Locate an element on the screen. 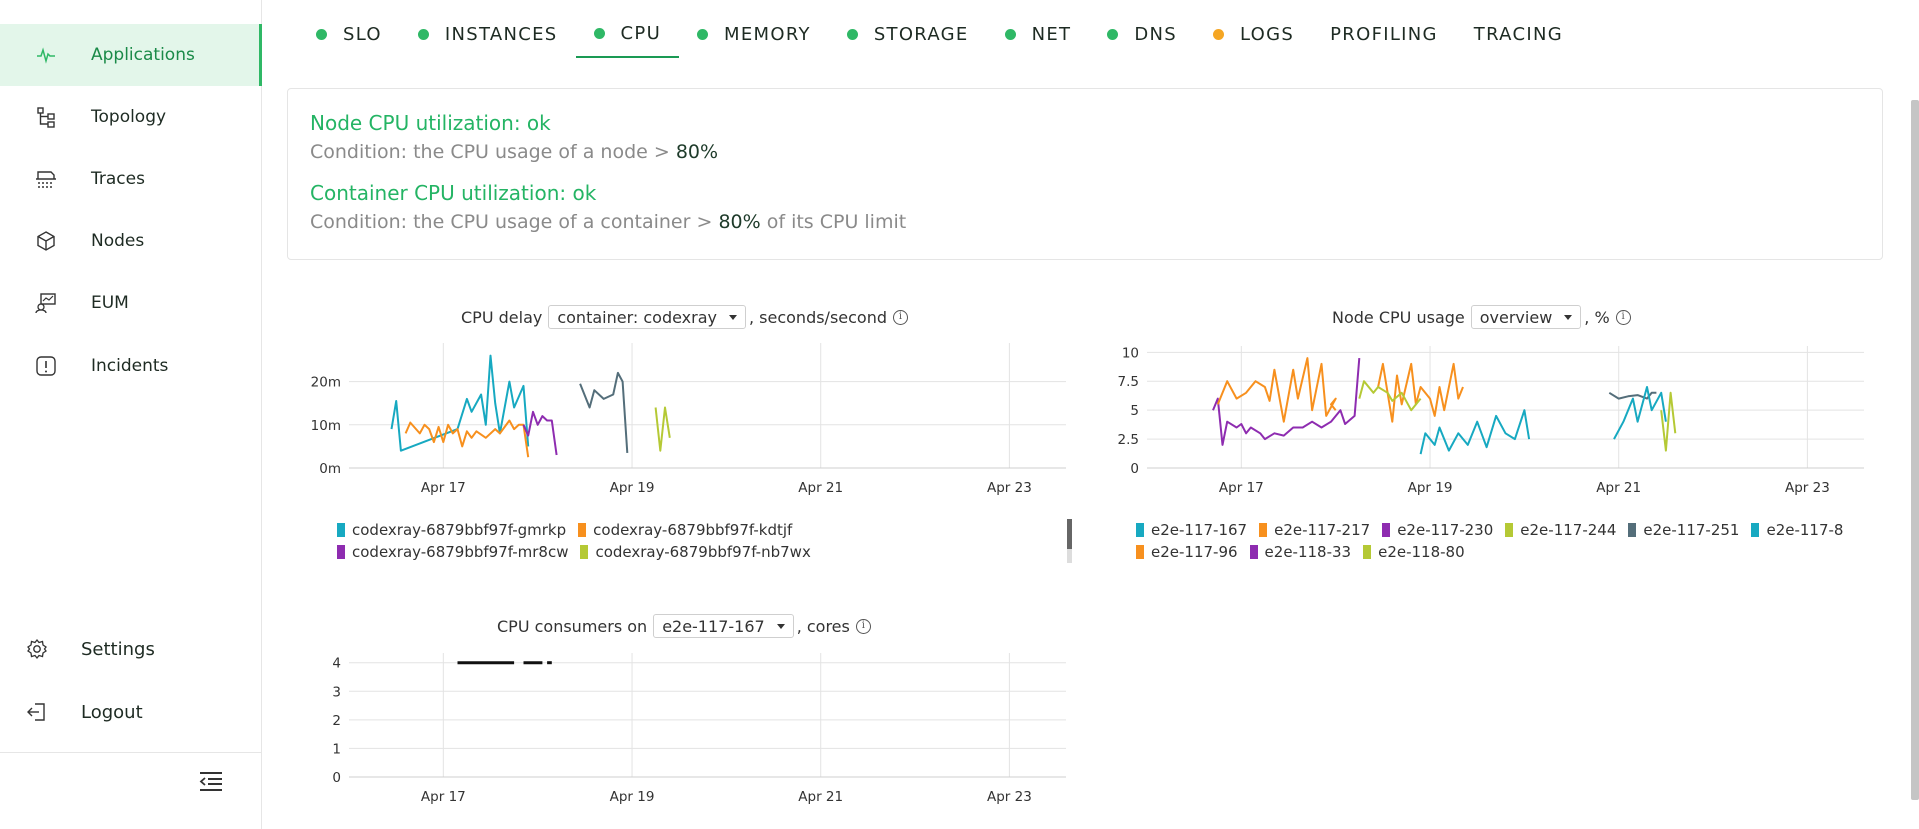 Image resolution: width=1919 pixels, height=829 pixels. tab-dns: DNS is located at coordinates (1142, 34).